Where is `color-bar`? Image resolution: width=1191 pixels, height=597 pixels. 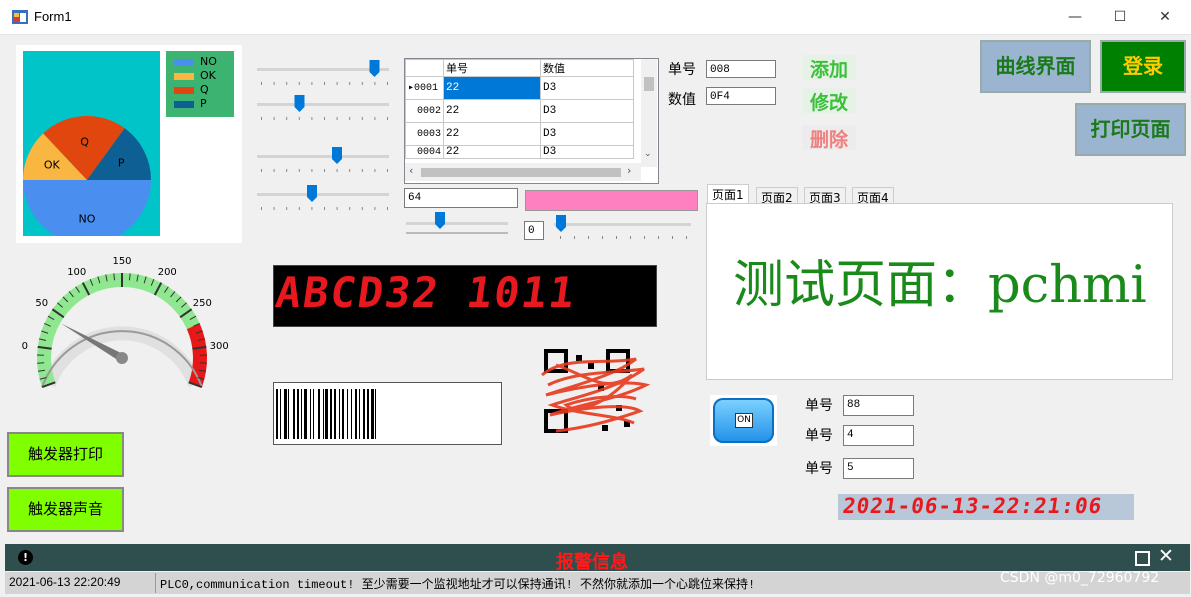 color-bar is located at coordinates (611, 200).